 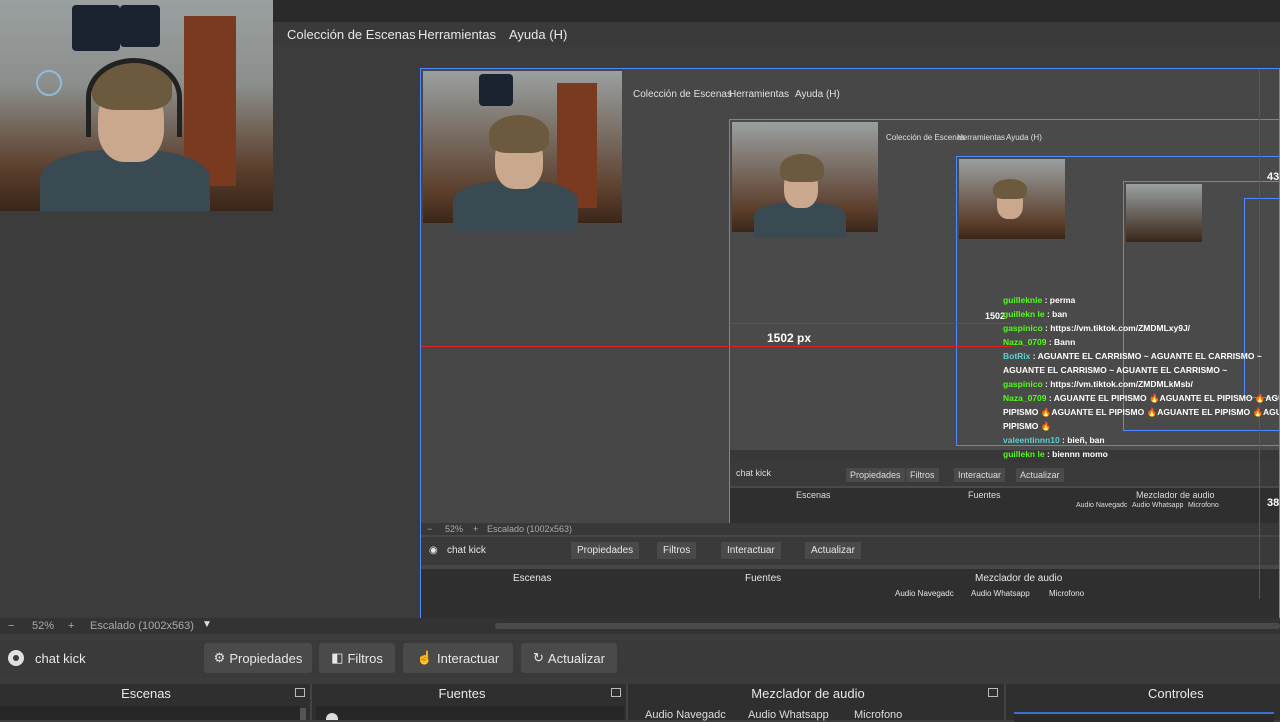 What do you see at coordinates (457, 34) in the screenshot?
I see `menu-tools: Herramientas` at bounding box center [457, 34].